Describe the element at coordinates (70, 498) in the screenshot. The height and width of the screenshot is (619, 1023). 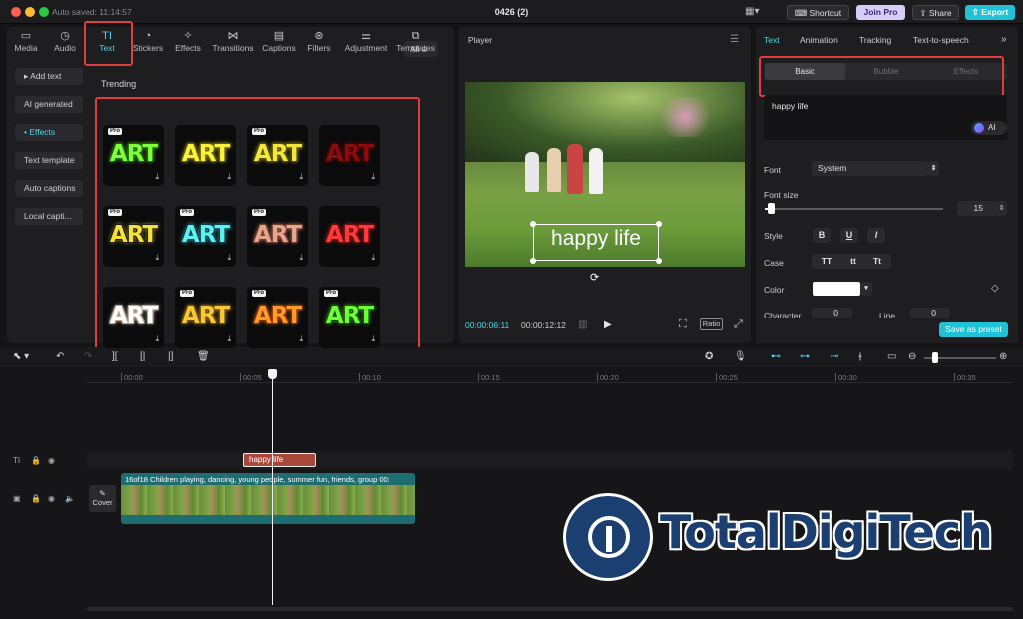
I see `audio-icon: 🔈` at that location.